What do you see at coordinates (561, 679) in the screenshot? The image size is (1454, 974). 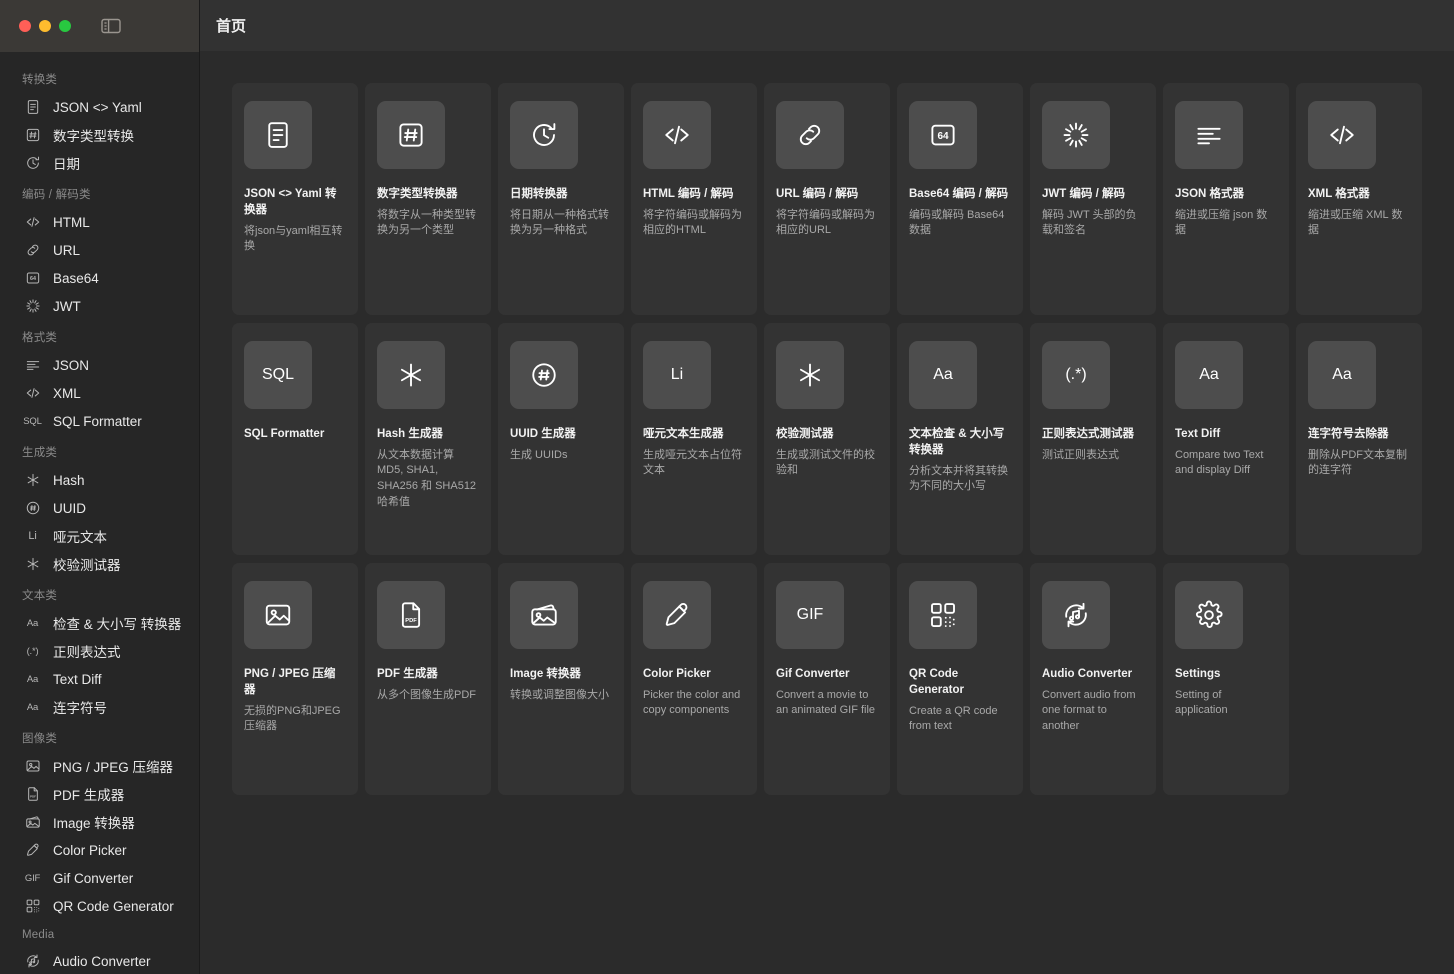 I see `tool-card: Image 转换器 转换或调整图像大小` at bounding box center [561, 679].